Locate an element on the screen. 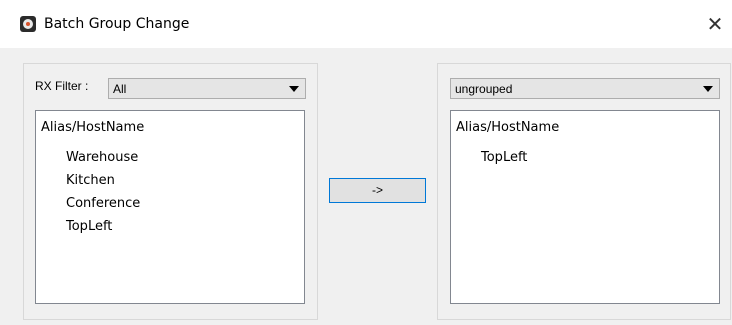  target-list-header: Alias/HostName is located at coordinates (508, 127).